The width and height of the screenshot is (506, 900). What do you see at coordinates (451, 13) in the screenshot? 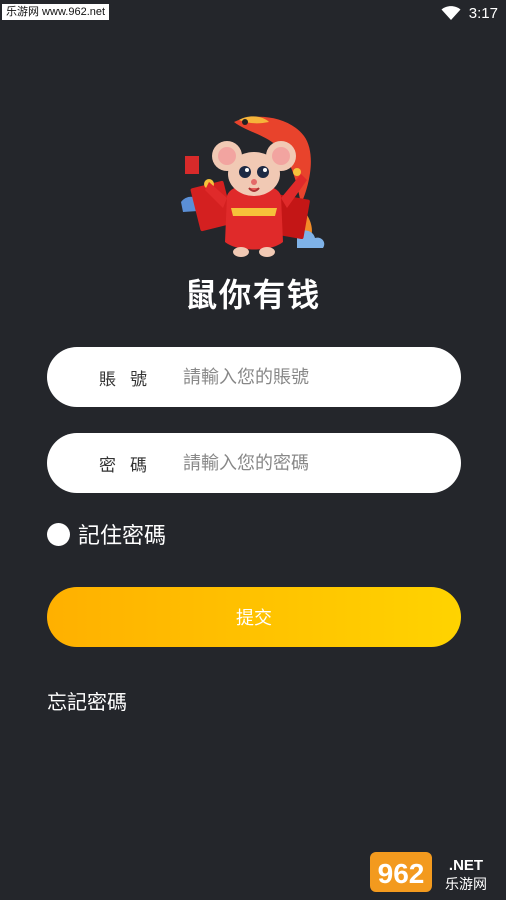
I see `wifi-icon` at bounding box center [451, 13].